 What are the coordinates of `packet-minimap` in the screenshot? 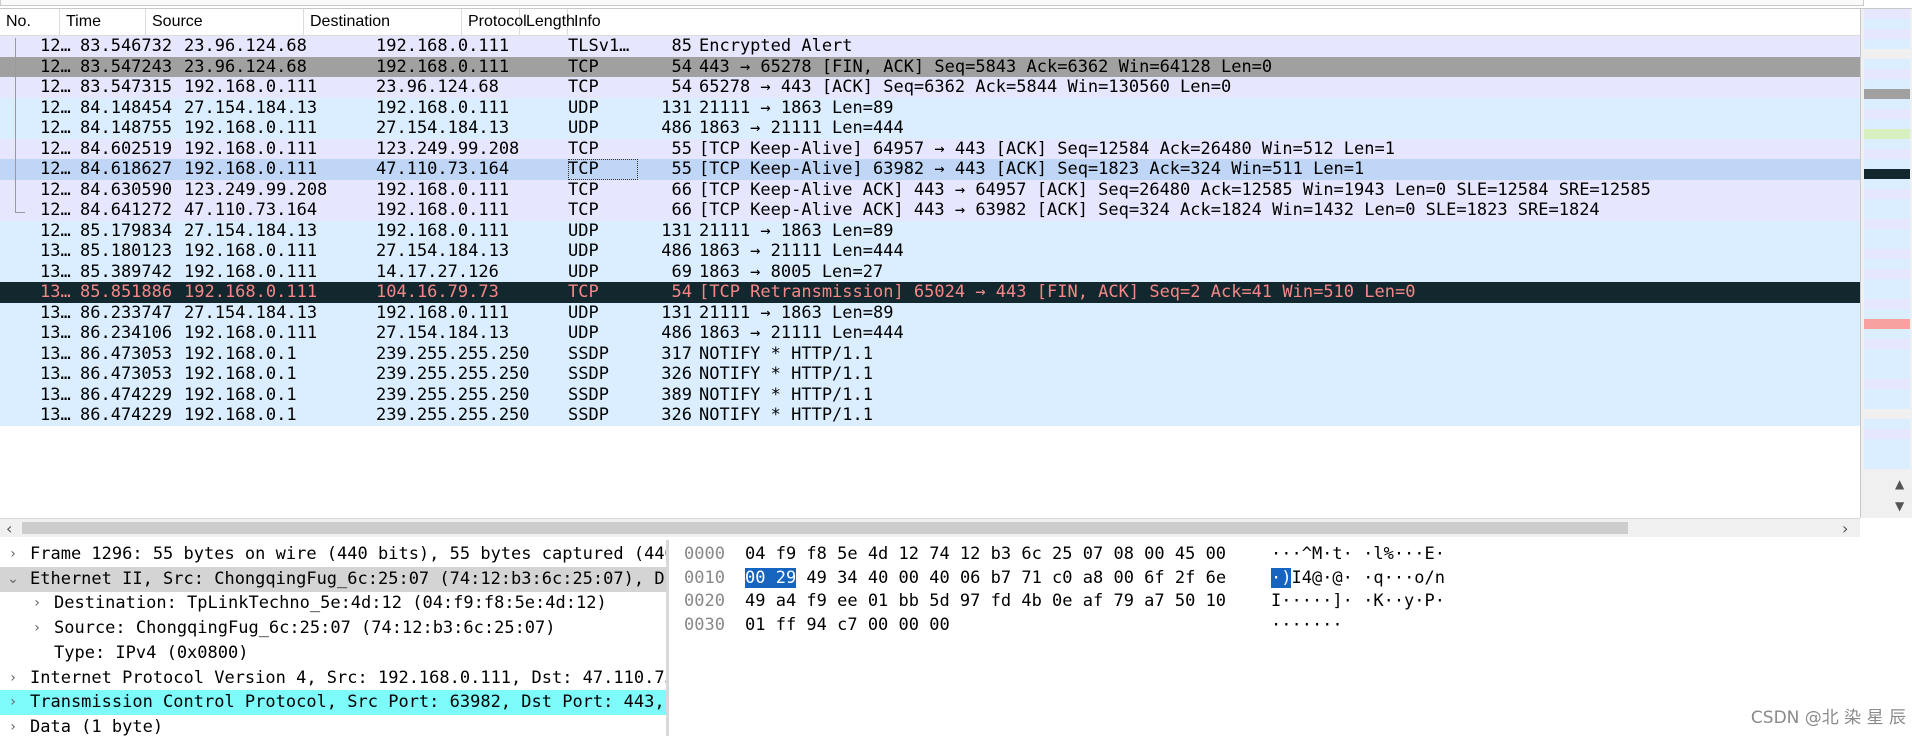 It's located at (1887, 263).